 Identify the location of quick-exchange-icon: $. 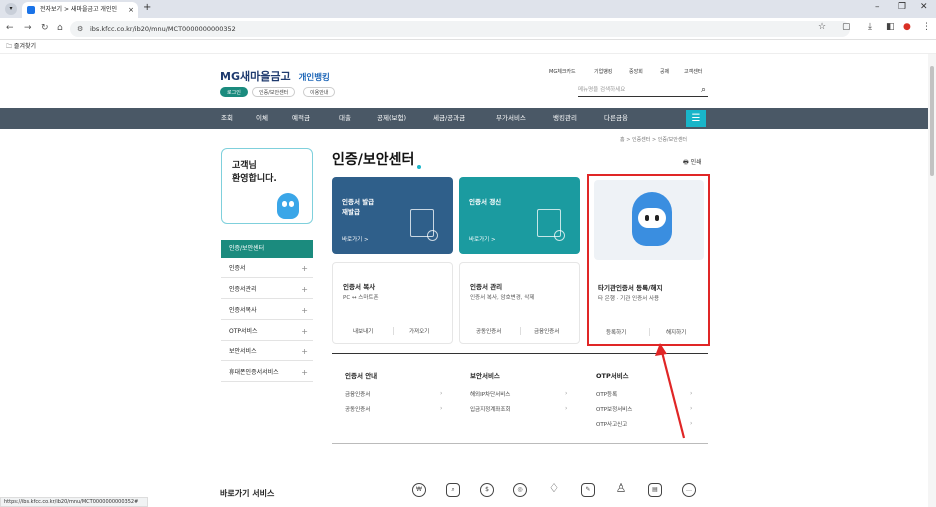
(487, 490).